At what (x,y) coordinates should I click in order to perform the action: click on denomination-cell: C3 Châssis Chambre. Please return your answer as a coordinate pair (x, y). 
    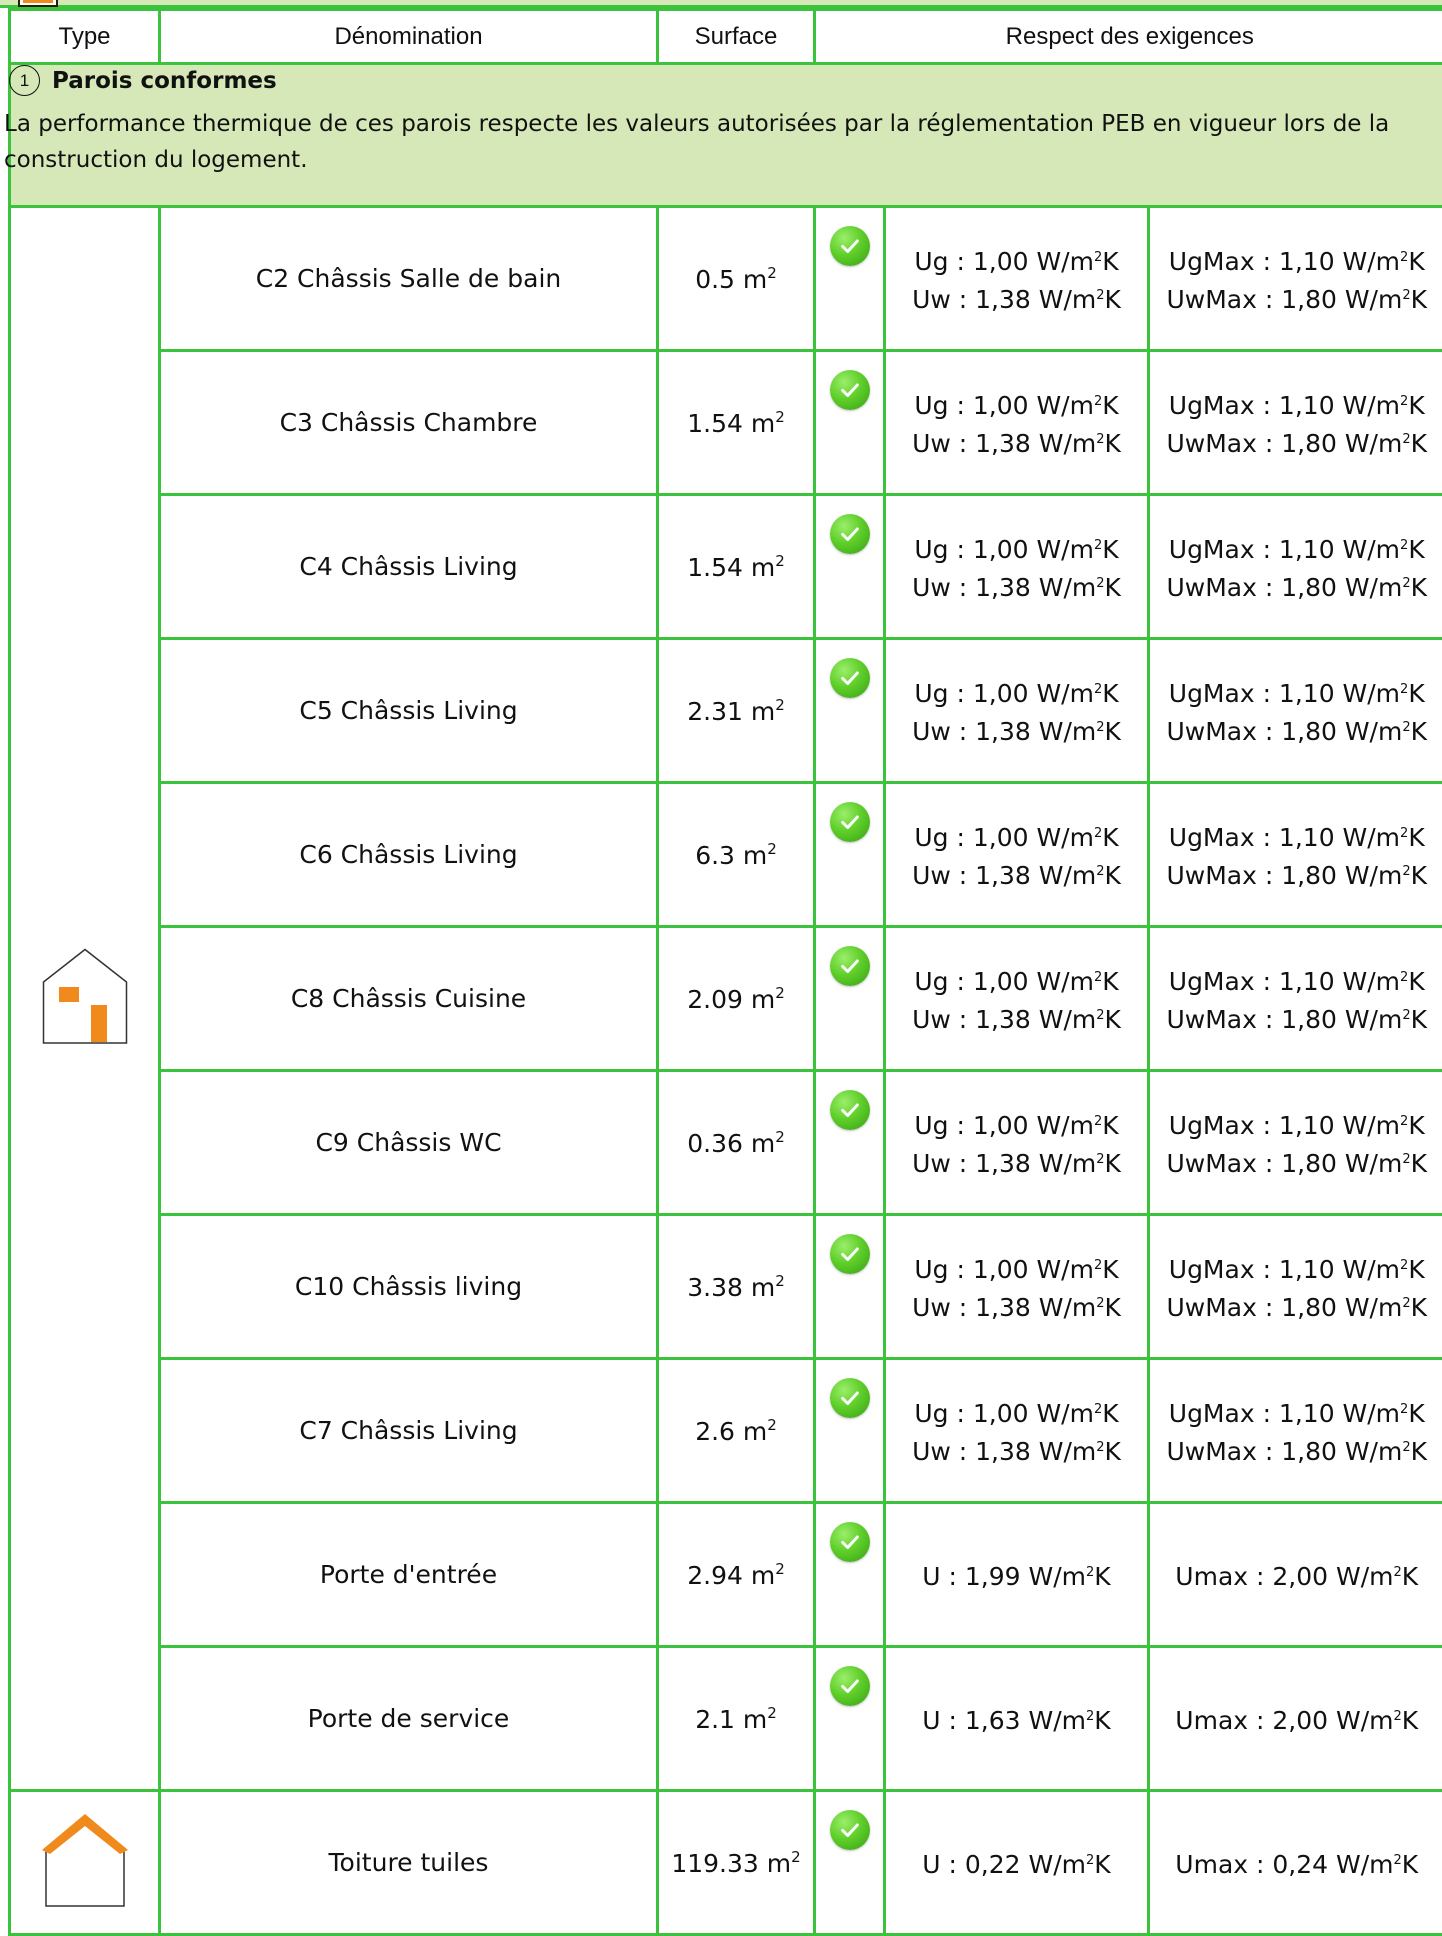
    Looking at the image, I should click on (409, 423).